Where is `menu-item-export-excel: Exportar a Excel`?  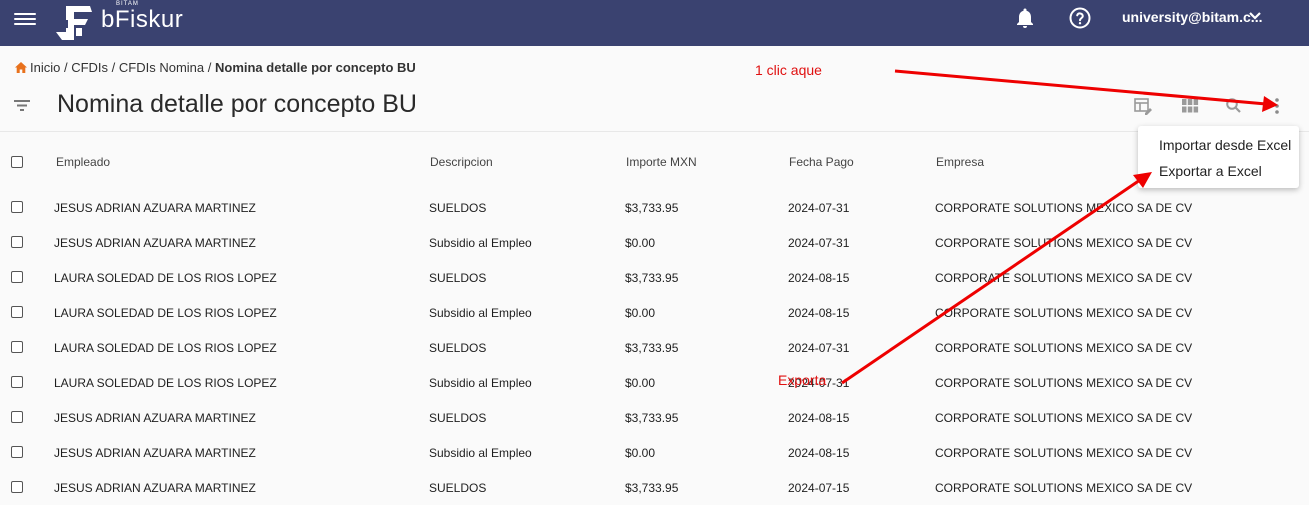 menu-item-export-excel: Exportar a Excel is located at coordinates (1210, 171).